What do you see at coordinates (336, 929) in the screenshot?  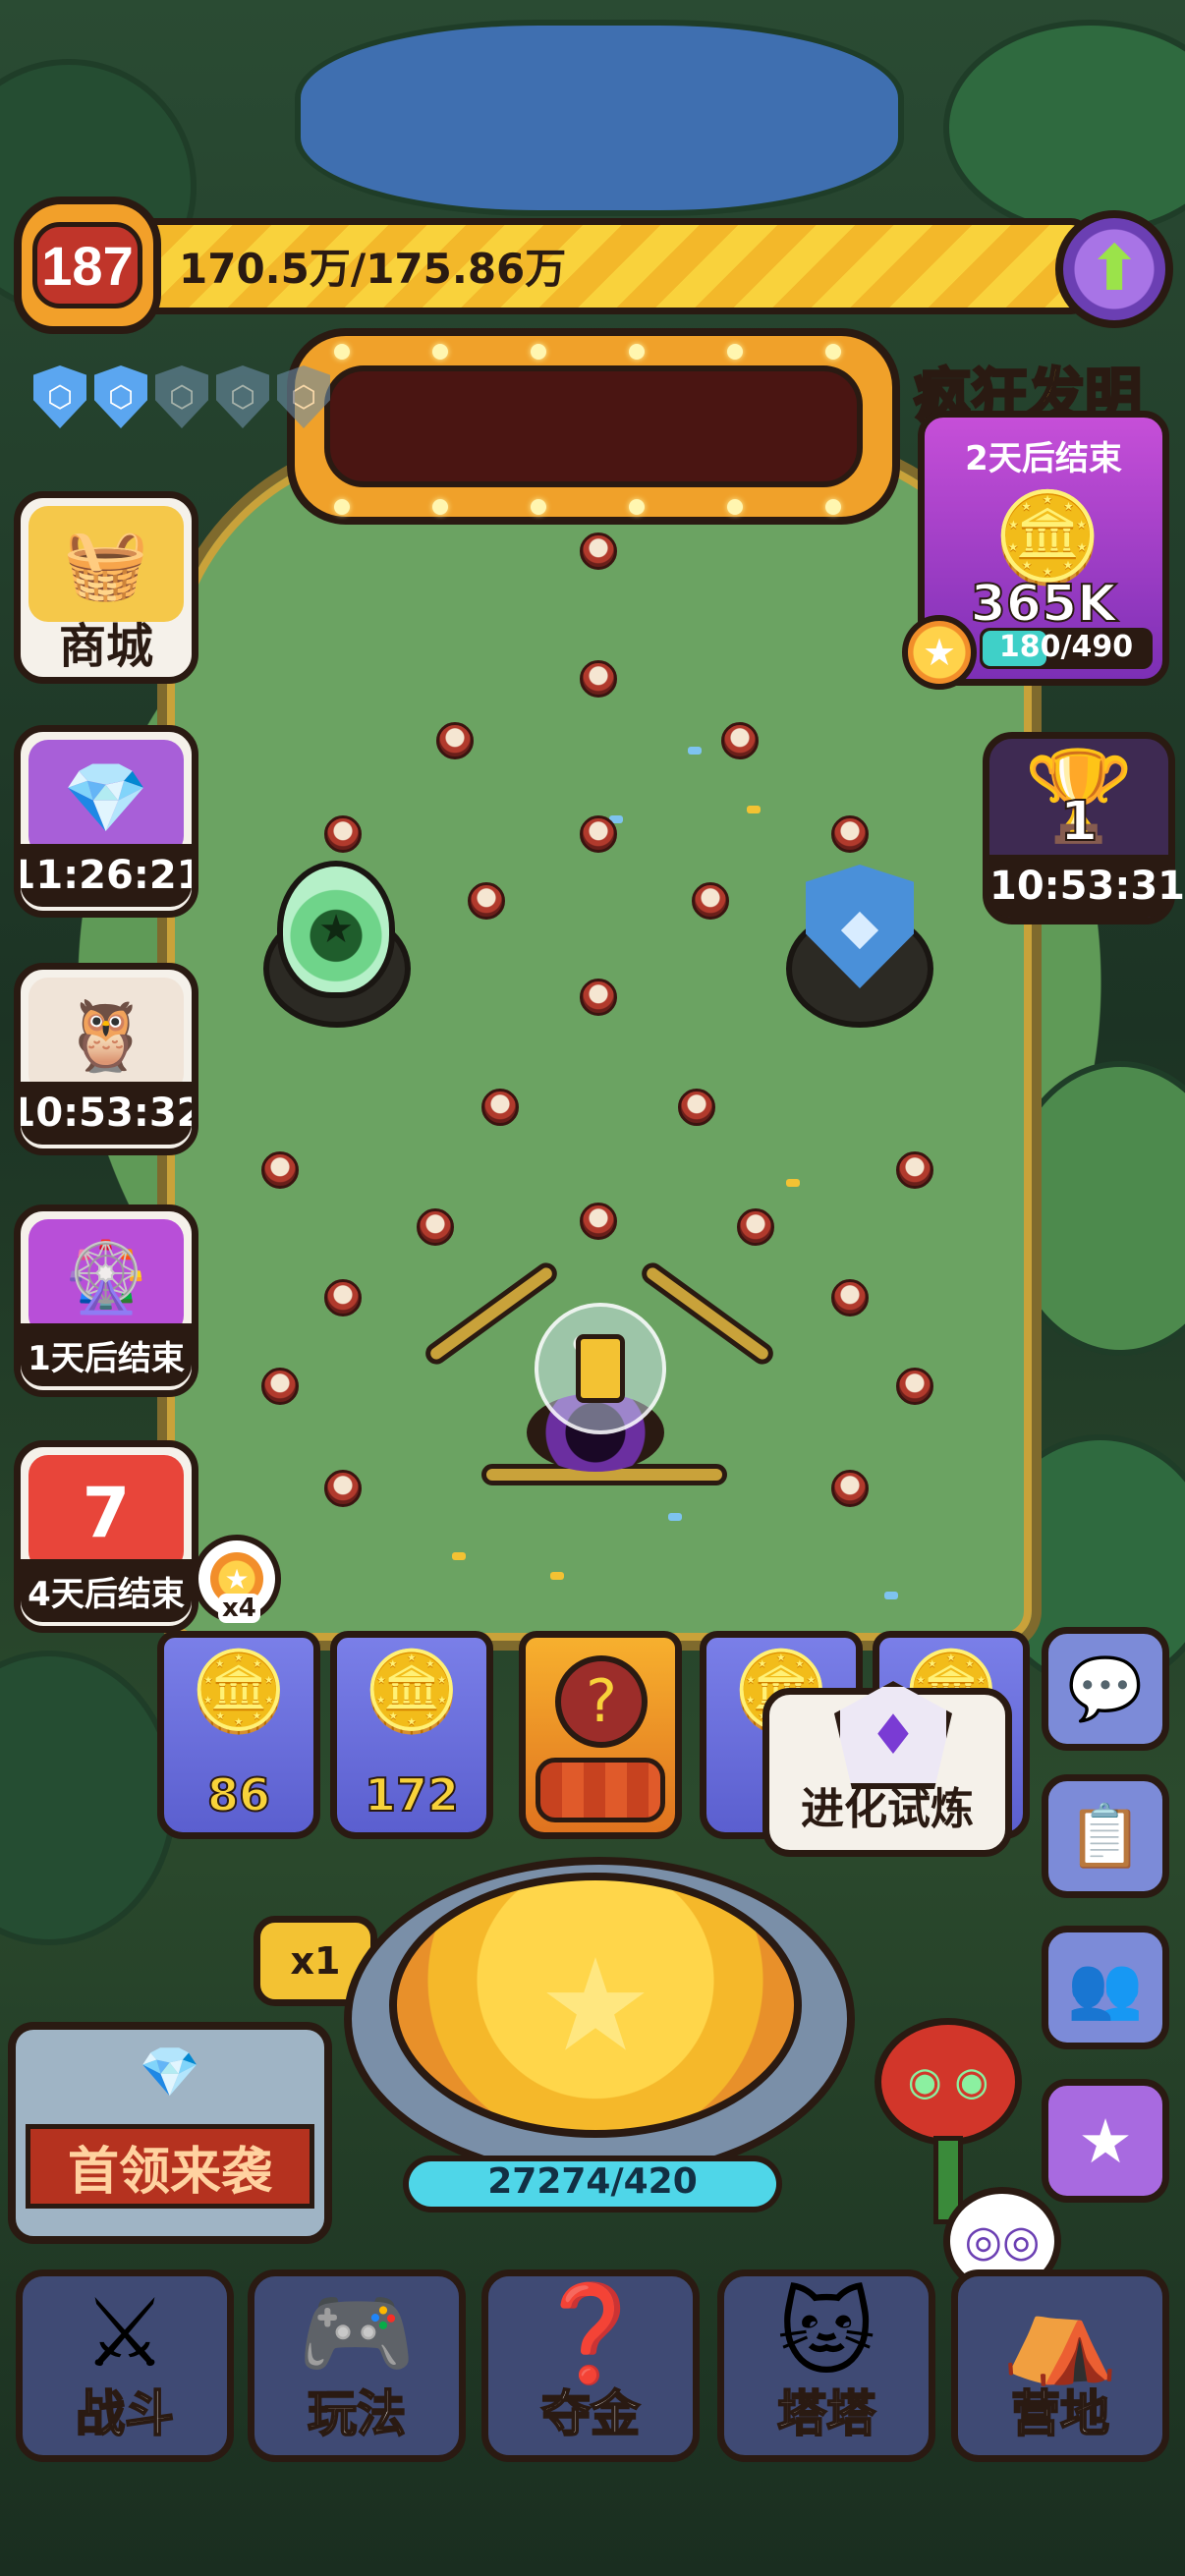 I see `monster-egg-icon: ★` at bounding box center [336, 929].